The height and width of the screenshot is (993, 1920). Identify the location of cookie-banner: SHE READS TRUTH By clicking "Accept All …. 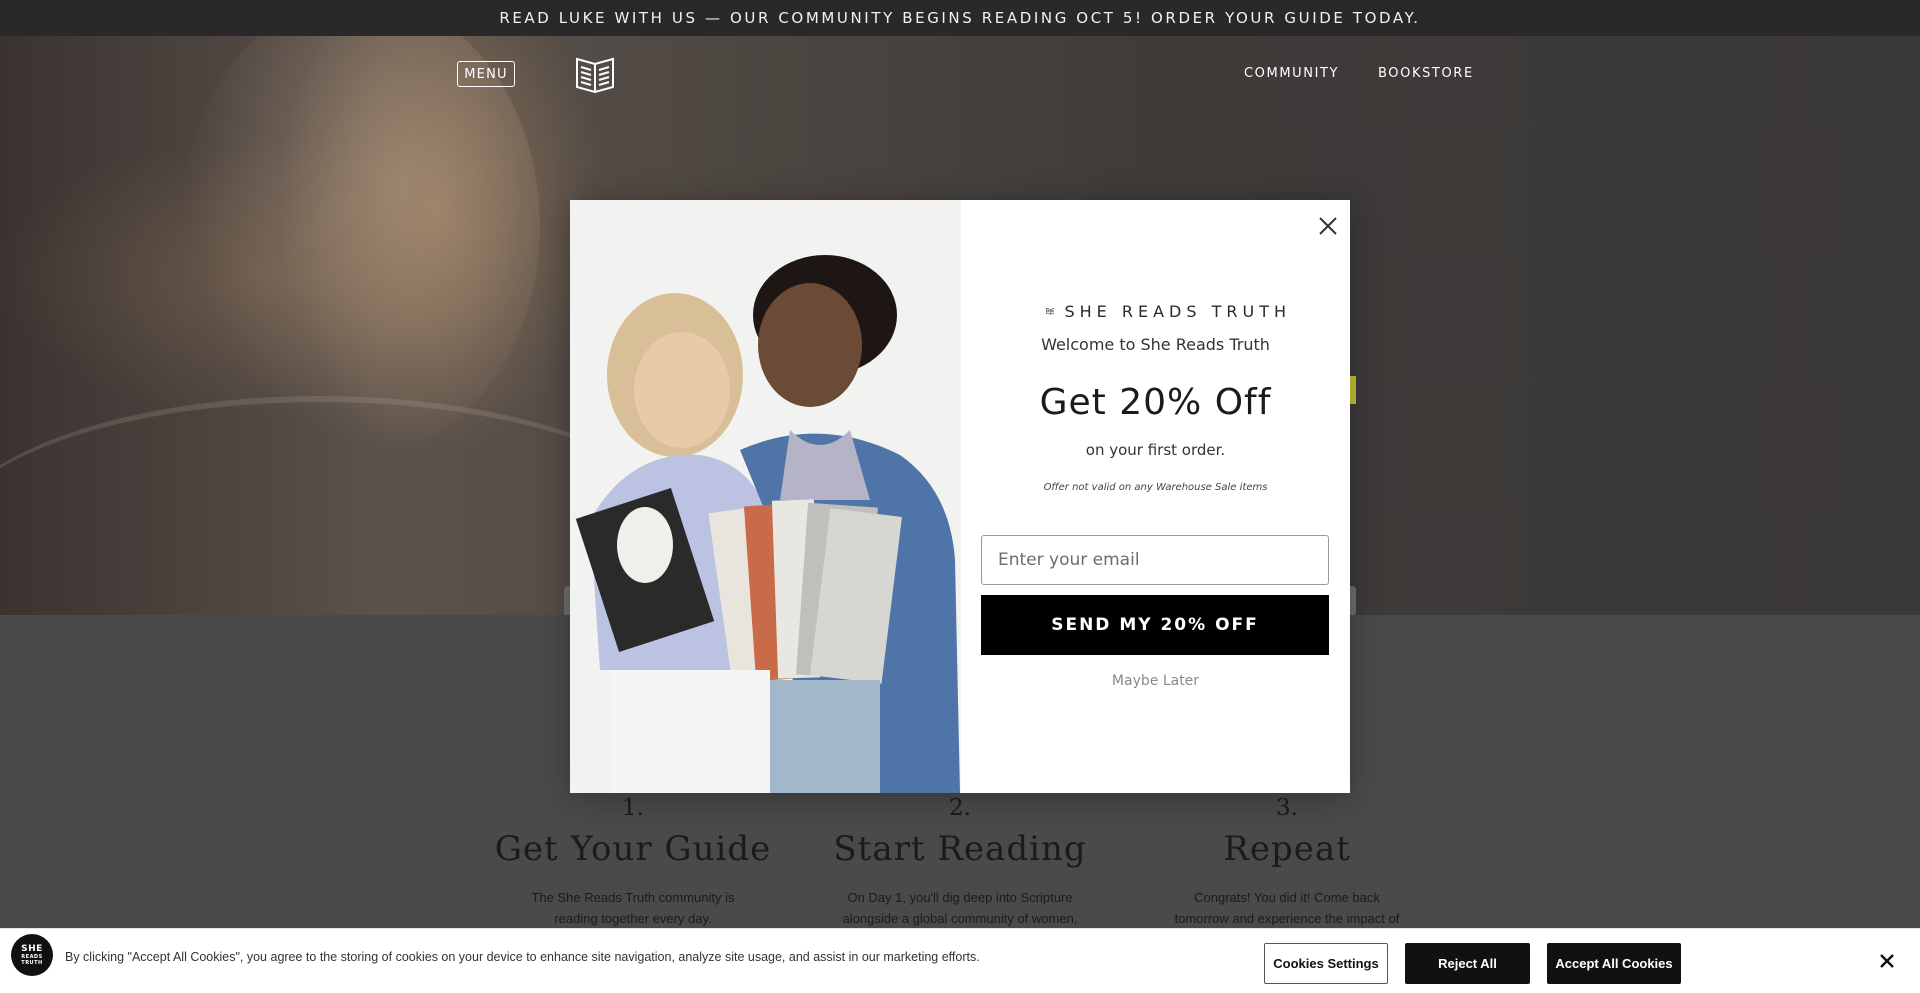
(960, 960).